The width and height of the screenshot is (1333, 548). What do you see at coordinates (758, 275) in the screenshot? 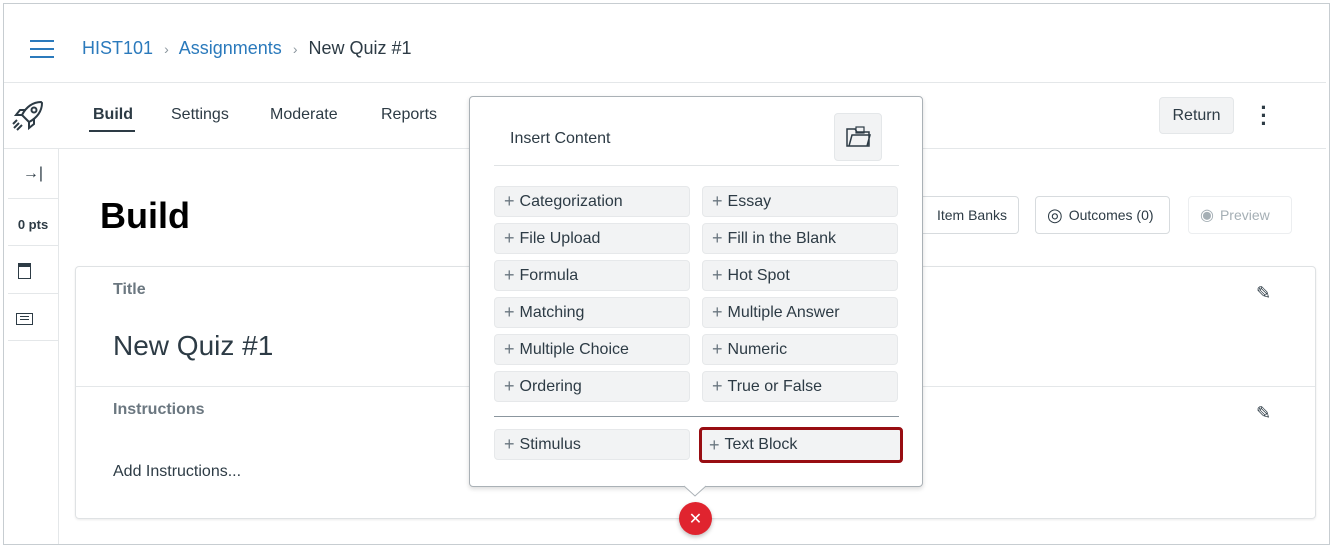
I see `button-label: Hot Spot` at bounding box center [758, 275].